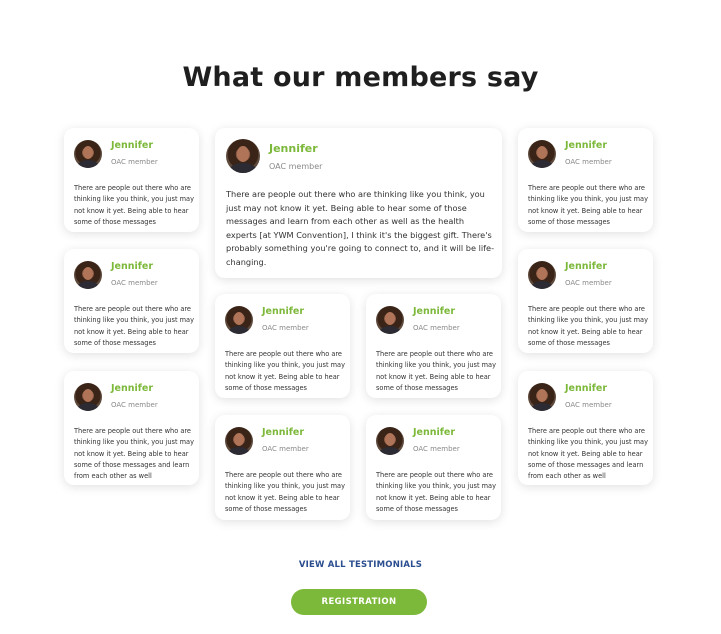 The width and height of the screenshot is (721, 634). I want to click on view-all-testimonials-link: VIEW ALL TESTIMONIALS, so click(360, 565).